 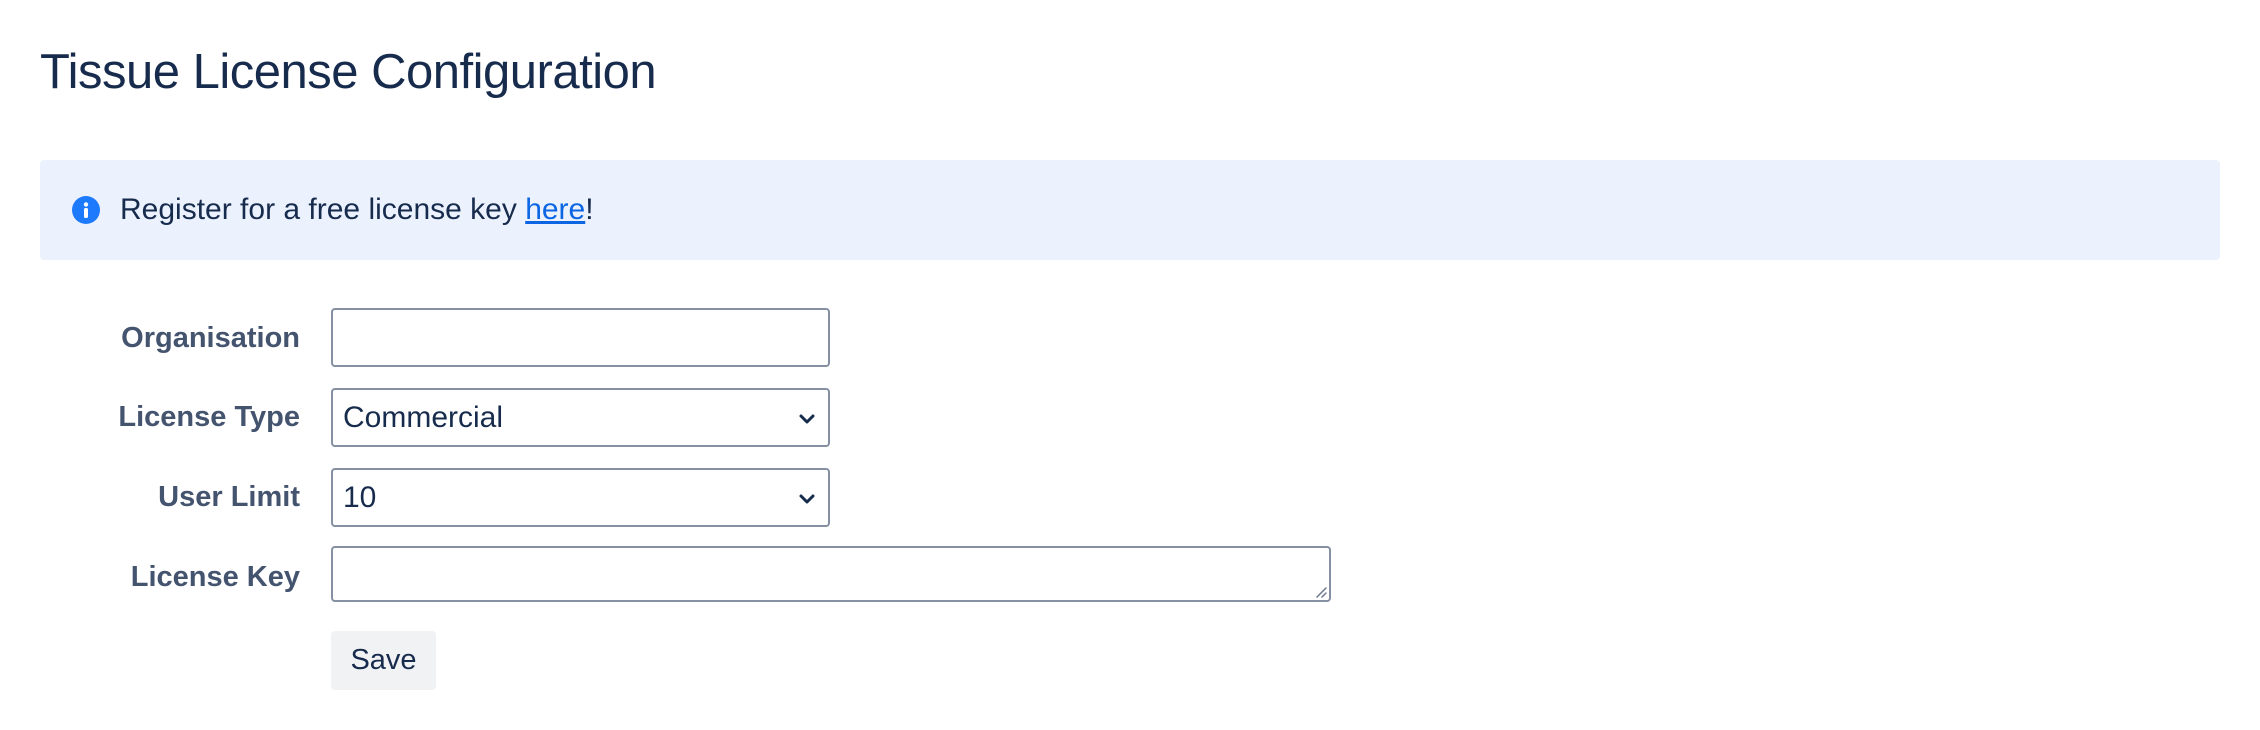 What do you see at coordinates (555, 209) in the screenshot?
I see `register-link: here` at bounding box center [555, 209].